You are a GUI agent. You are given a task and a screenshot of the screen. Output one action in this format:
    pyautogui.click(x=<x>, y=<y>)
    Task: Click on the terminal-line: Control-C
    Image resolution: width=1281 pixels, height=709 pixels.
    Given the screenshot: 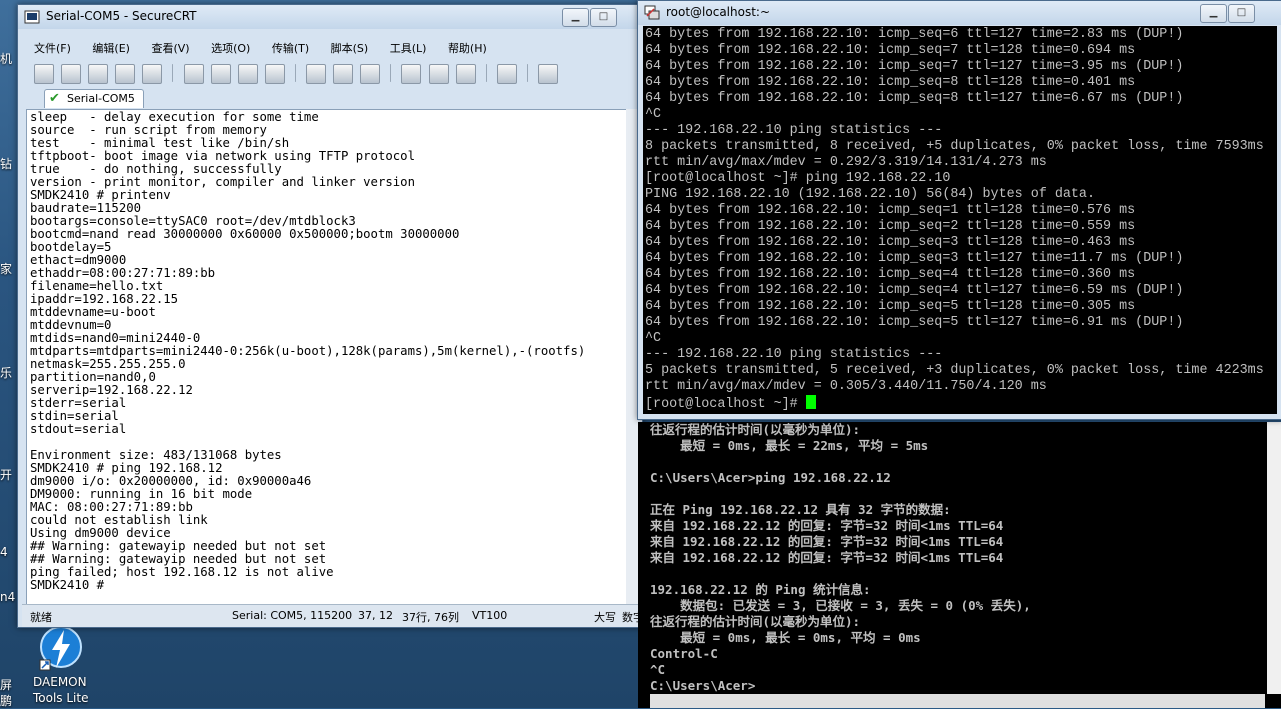 What is the action you would take?
    pyautogui.click(x=684, y=653)
    